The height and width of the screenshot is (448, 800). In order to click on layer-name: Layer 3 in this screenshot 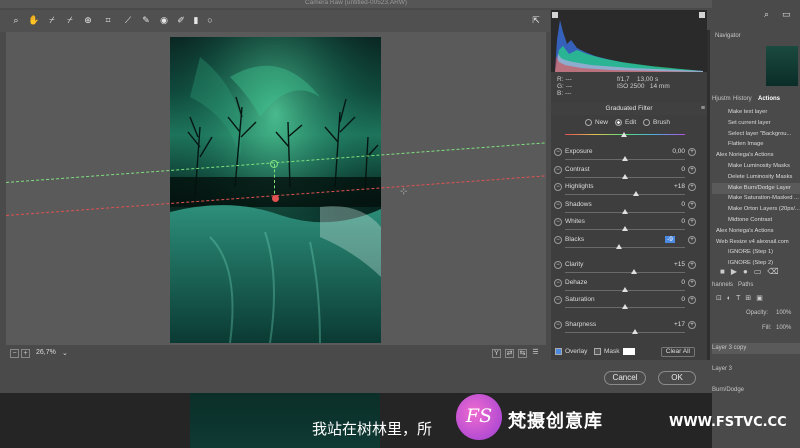, I will do `click(722, 369)`.